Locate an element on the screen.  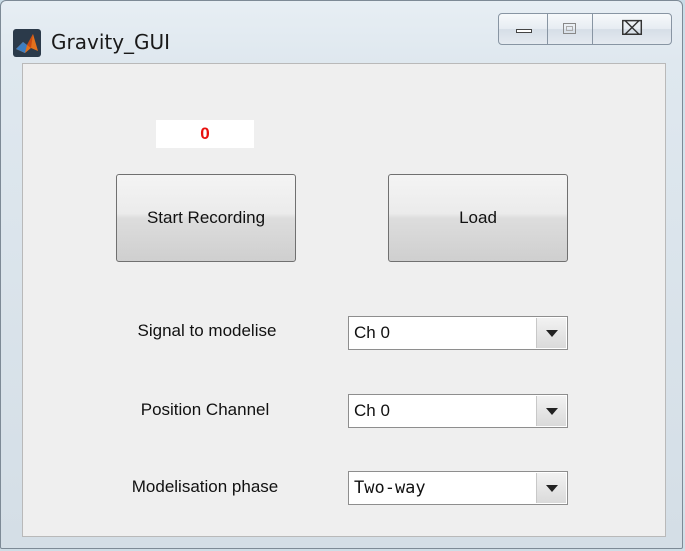
recording-counter: 0 is located at coordinates (205, 134).